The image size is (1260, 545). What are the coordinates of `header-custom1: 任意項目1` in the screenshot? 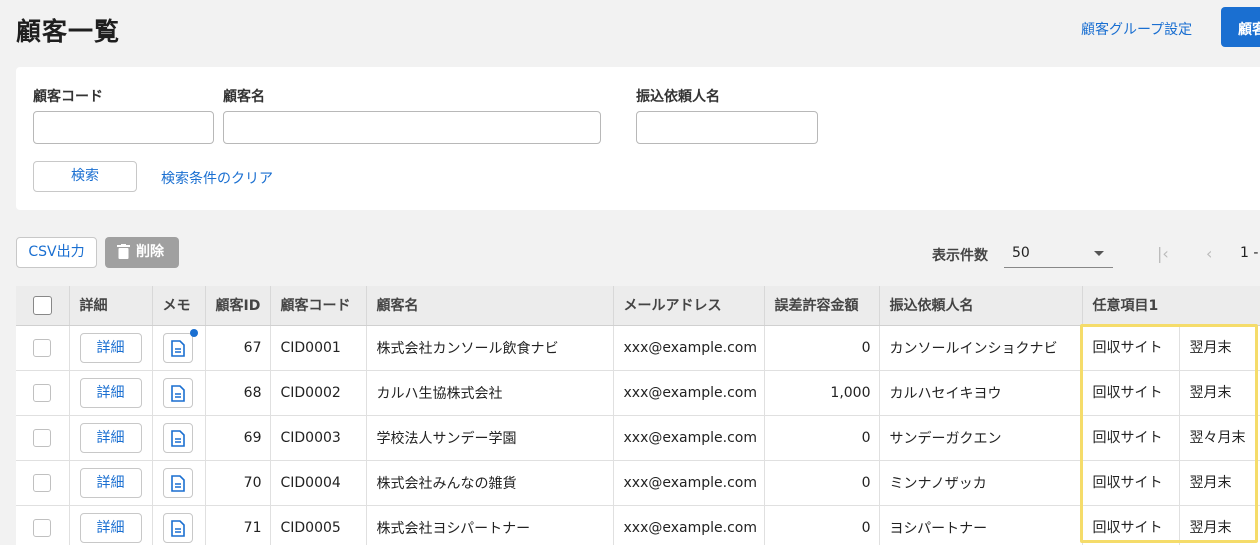 It's located at (1171, 306).